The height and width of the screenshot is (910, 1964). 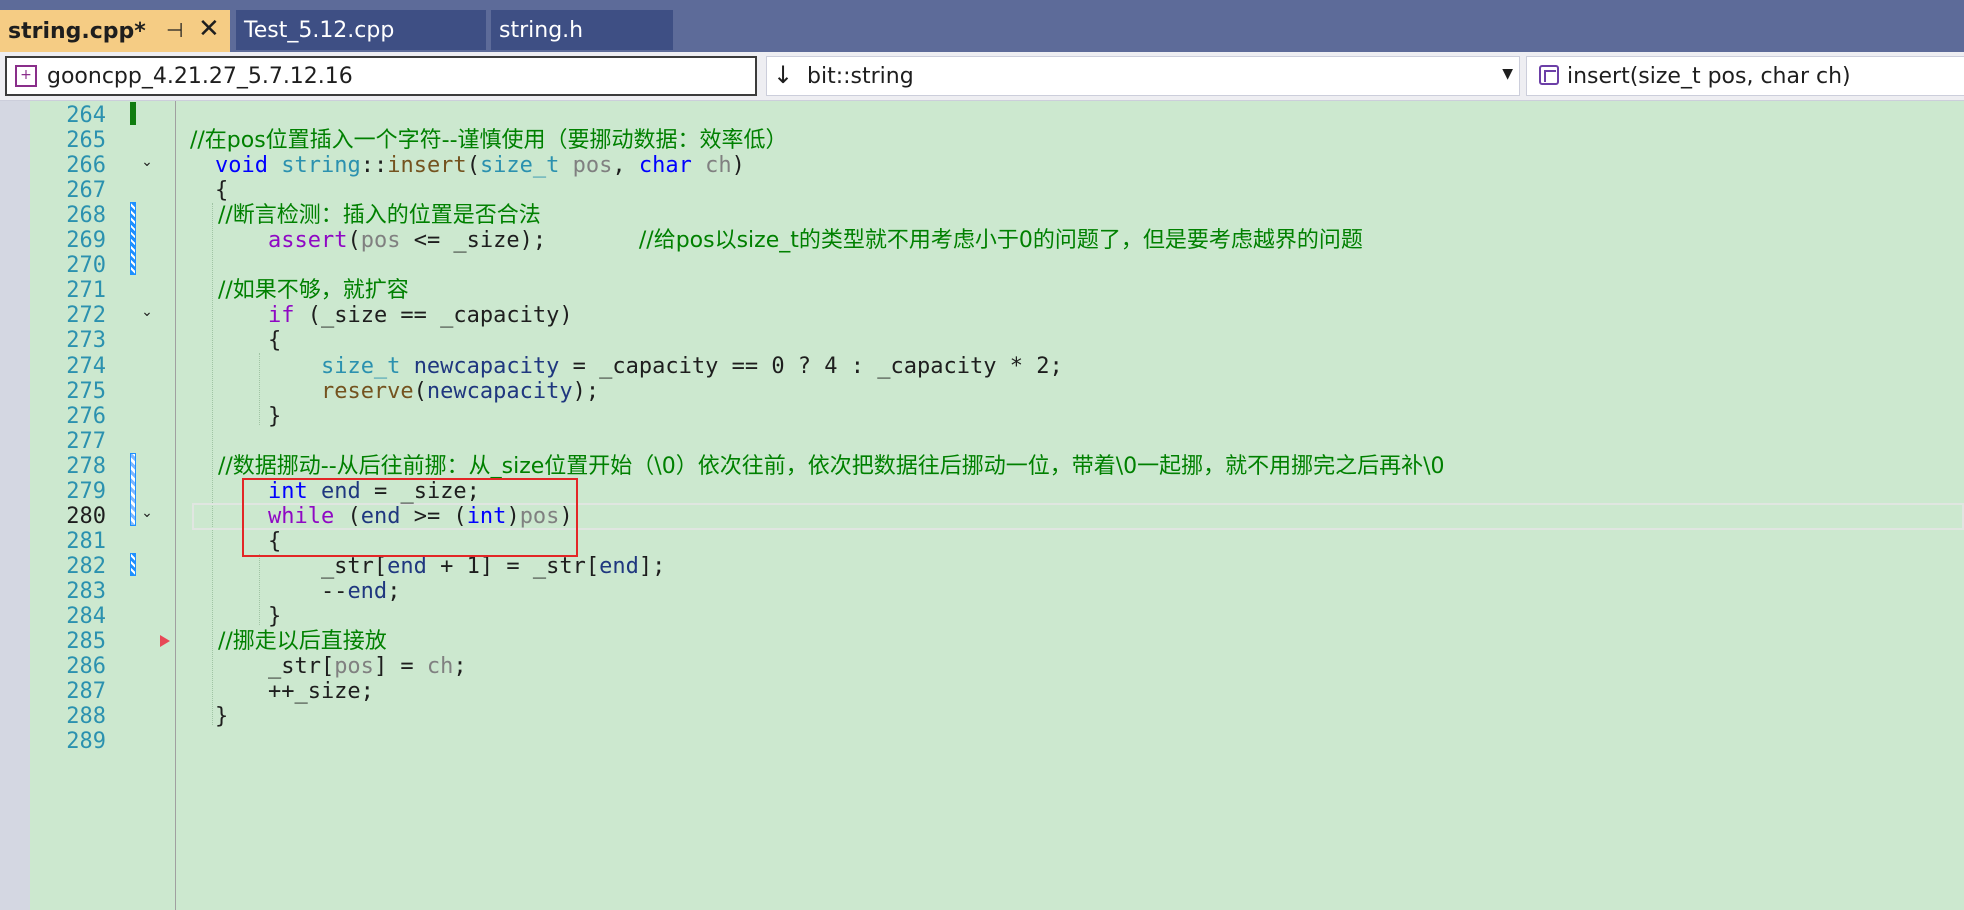 I want to click on scope-dropdown: ↓ bit::string ▼, so click(x=1143, y=76).